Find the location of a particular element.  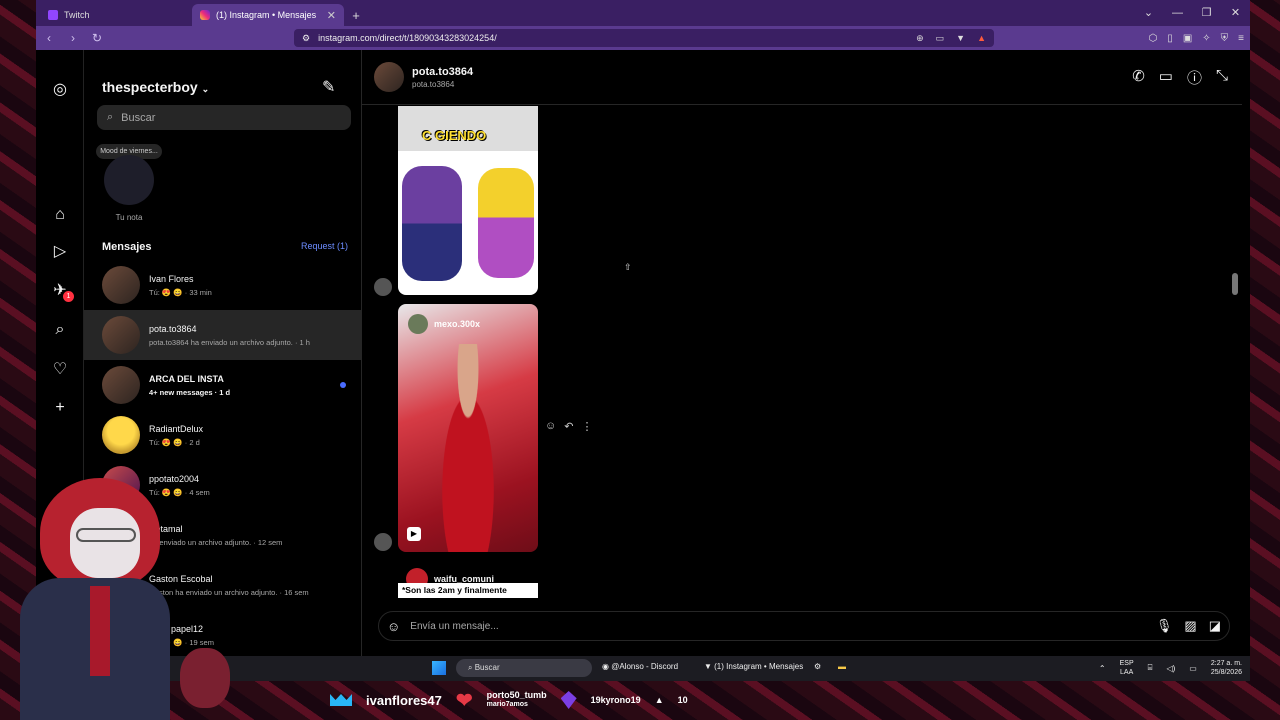

new-tab-button: + is located at coordinates (356, 15).